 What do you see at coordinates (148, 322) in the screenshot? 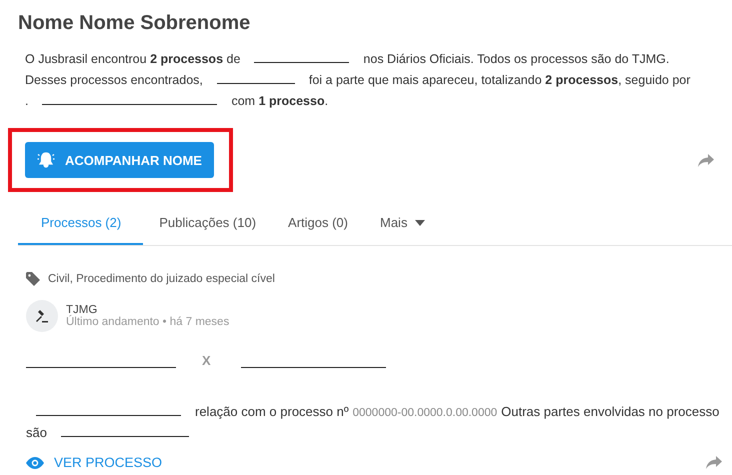
I see `last-update: Último andamento • há 7 meses` at bounding box center [148, 322].